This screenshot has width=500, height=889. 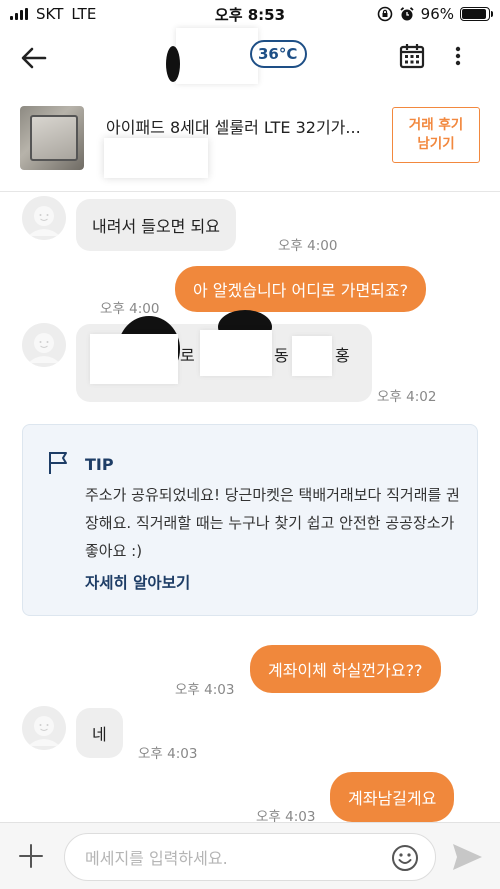 I want to click on flag-icon, so click(x=58, y=463).